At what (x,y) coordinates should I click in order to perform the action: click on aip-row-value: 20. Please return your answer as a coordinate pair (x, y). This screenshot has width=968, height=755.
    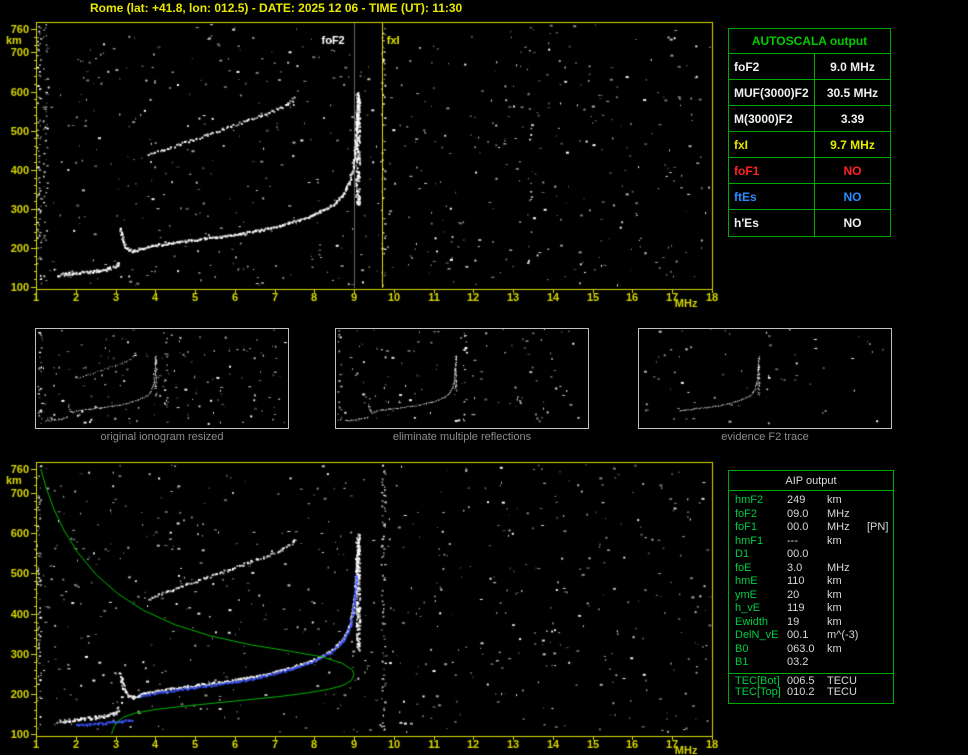
    Looking at the image, I should click on (793, 594).